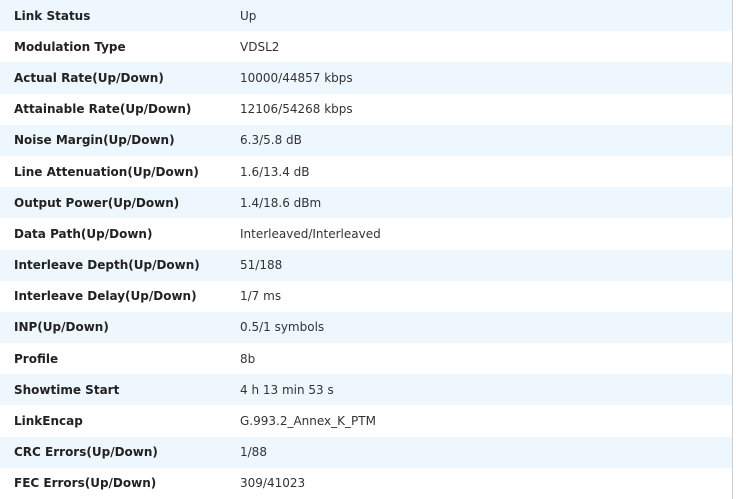 The image size is (738, 499). Describe the element at coordinates (70, 46) in the screenshot. I see `row-label: Modulation Type` at that location.